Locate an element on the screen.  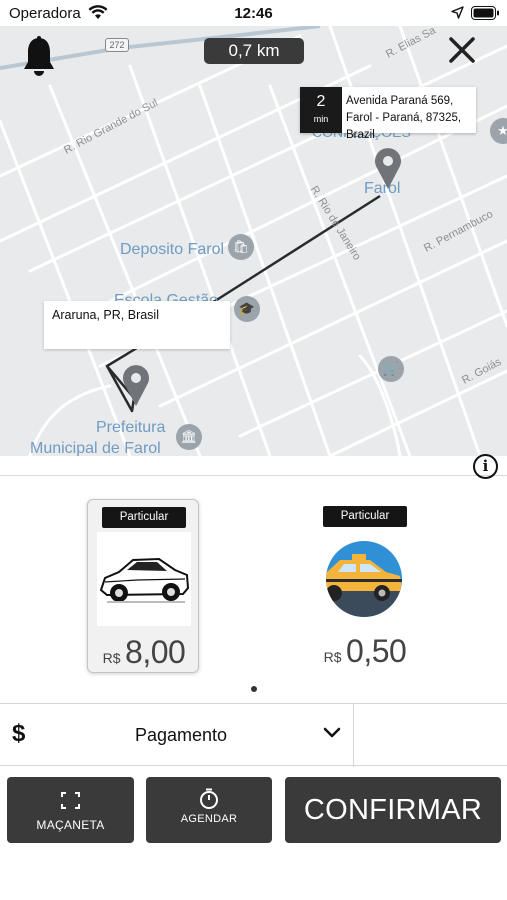
eta-unit: min is located at coordinates (321, 119).